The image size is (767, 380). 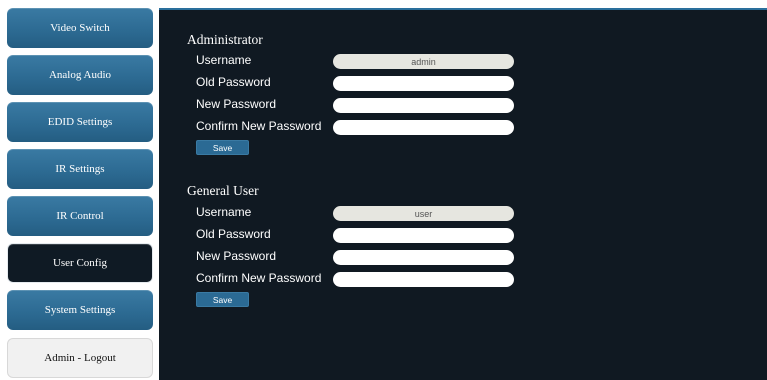 I want to click on user-username-field, so click(x=423, y=213).